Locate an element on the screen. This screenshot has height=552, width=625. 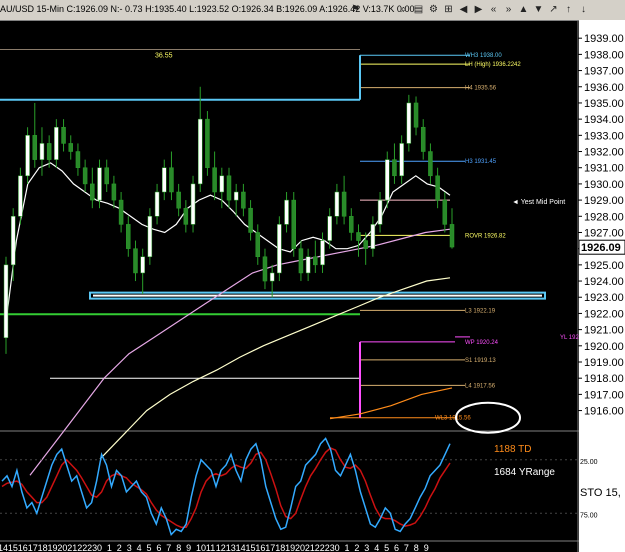
y-tick-label: 1920.00 is located at coordinates (604, 347).